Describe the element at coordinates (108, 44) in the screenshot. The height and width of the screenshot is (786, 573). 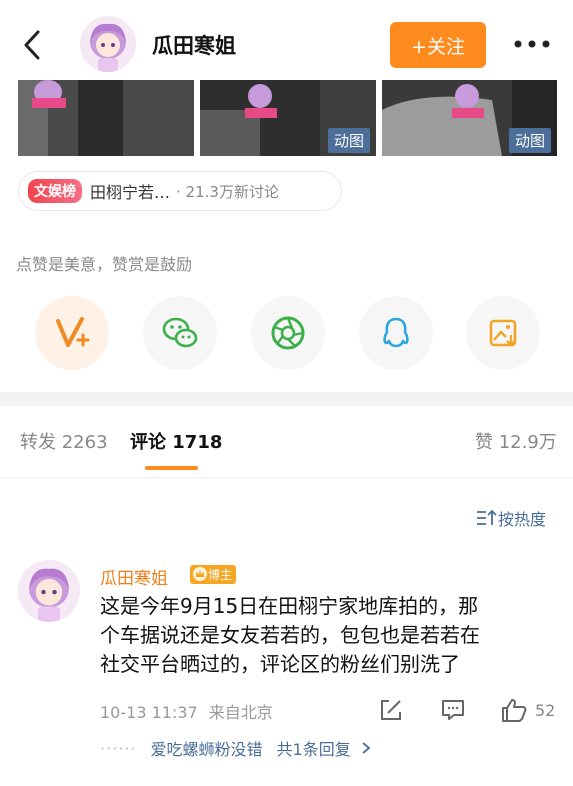
I see `author-avatar` at that location.